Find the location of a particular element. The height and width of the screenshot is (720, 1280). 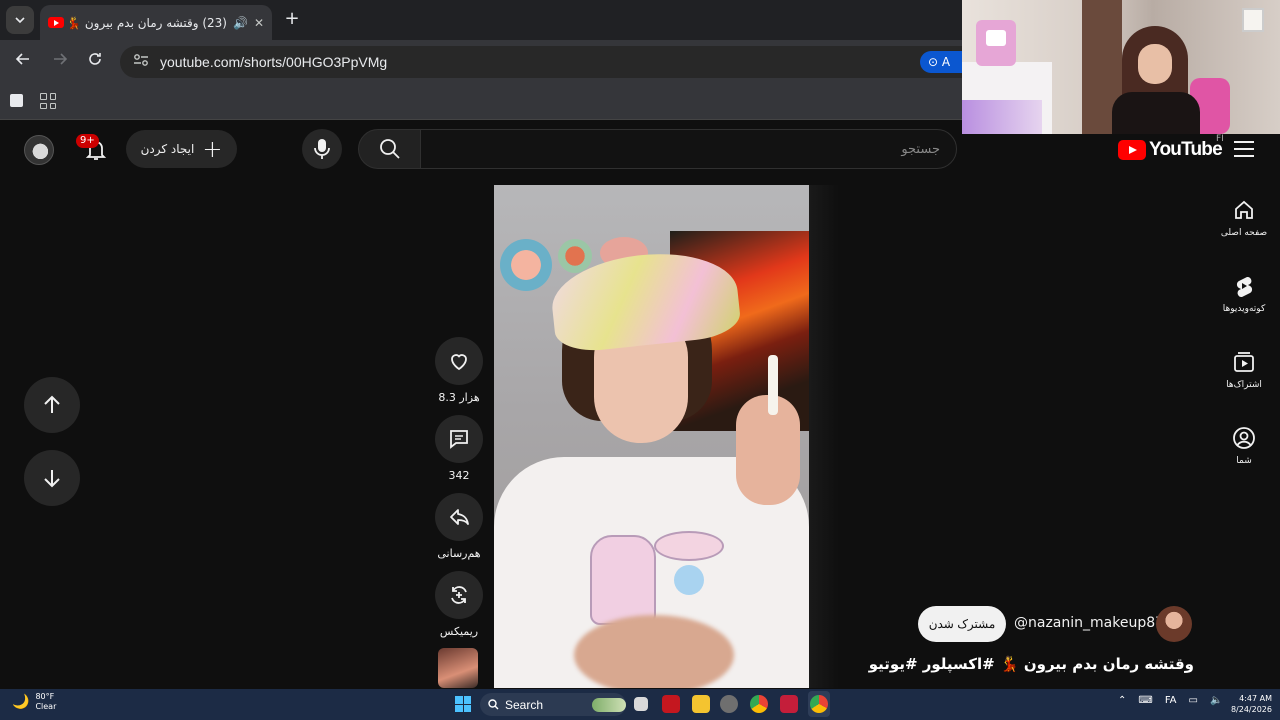

lens-chip: ⊙ A is located at coordinates (941, 62).